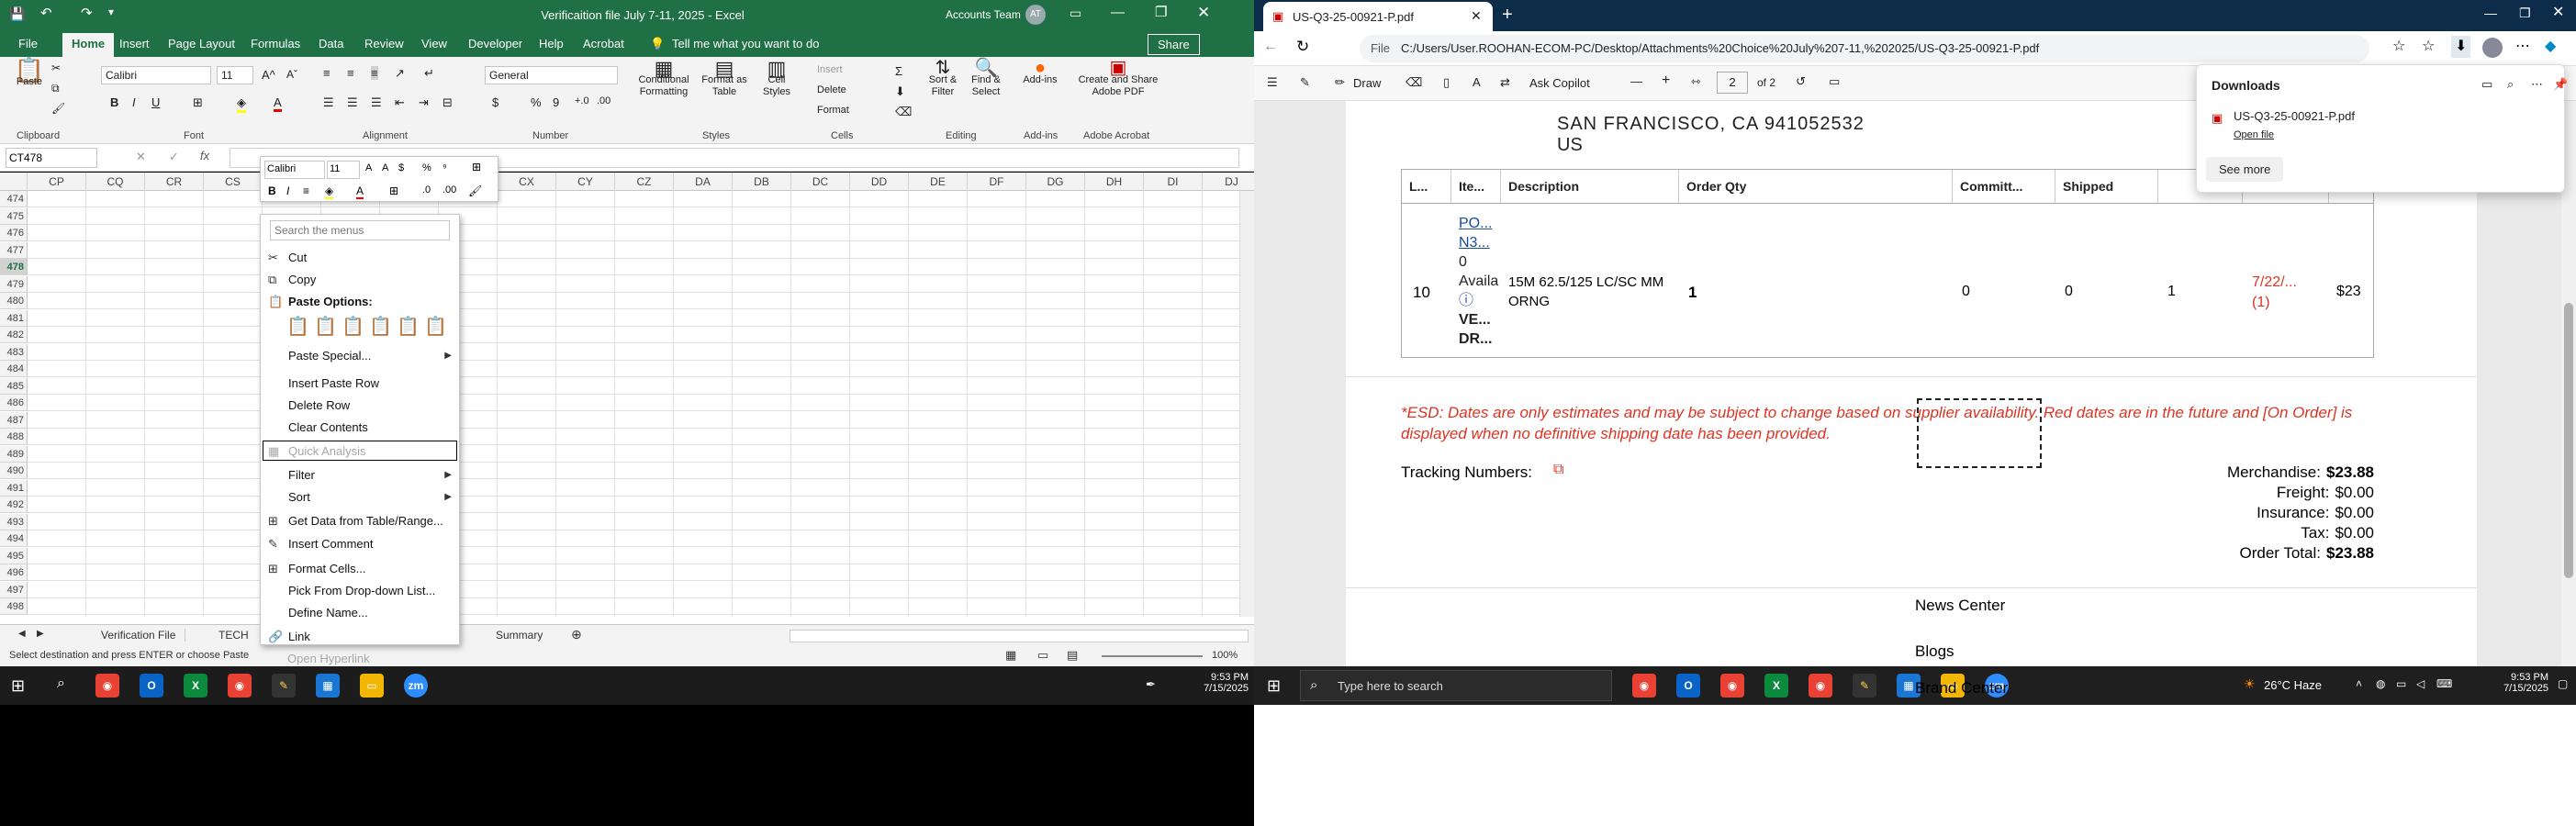  What do you see at coordinates (14, 420) in the screenshot?
I see `row-header: 487` at bounding box center [14, 420].